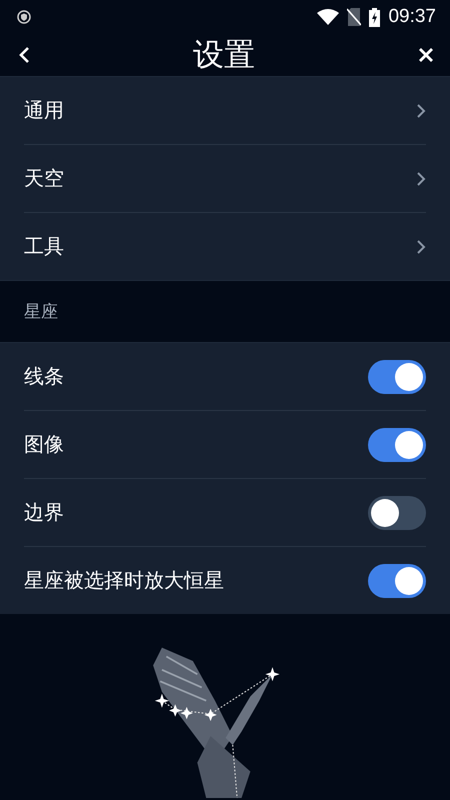 The width and height of the screenshot is (450, 800). Describe the element at coordinates (225, 179) in the screenshot. I see `menu-item: 天空` at that location.